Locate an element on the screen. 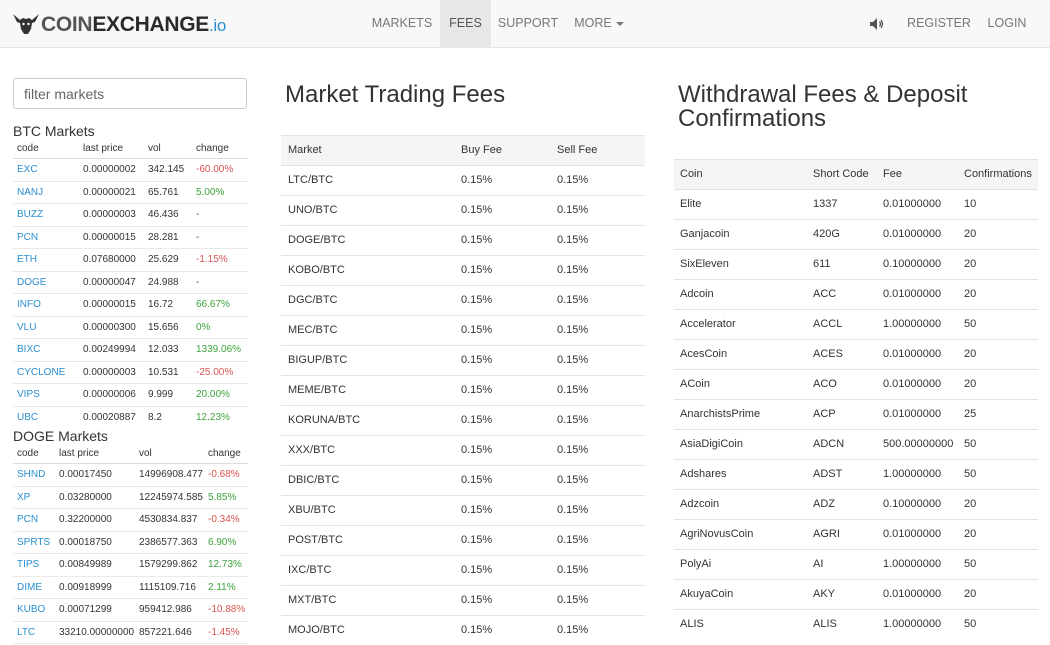 This screenshot has height=645, width=1050. column-header-sell-fee: Sell Fee is located at coordinates (577, 150).